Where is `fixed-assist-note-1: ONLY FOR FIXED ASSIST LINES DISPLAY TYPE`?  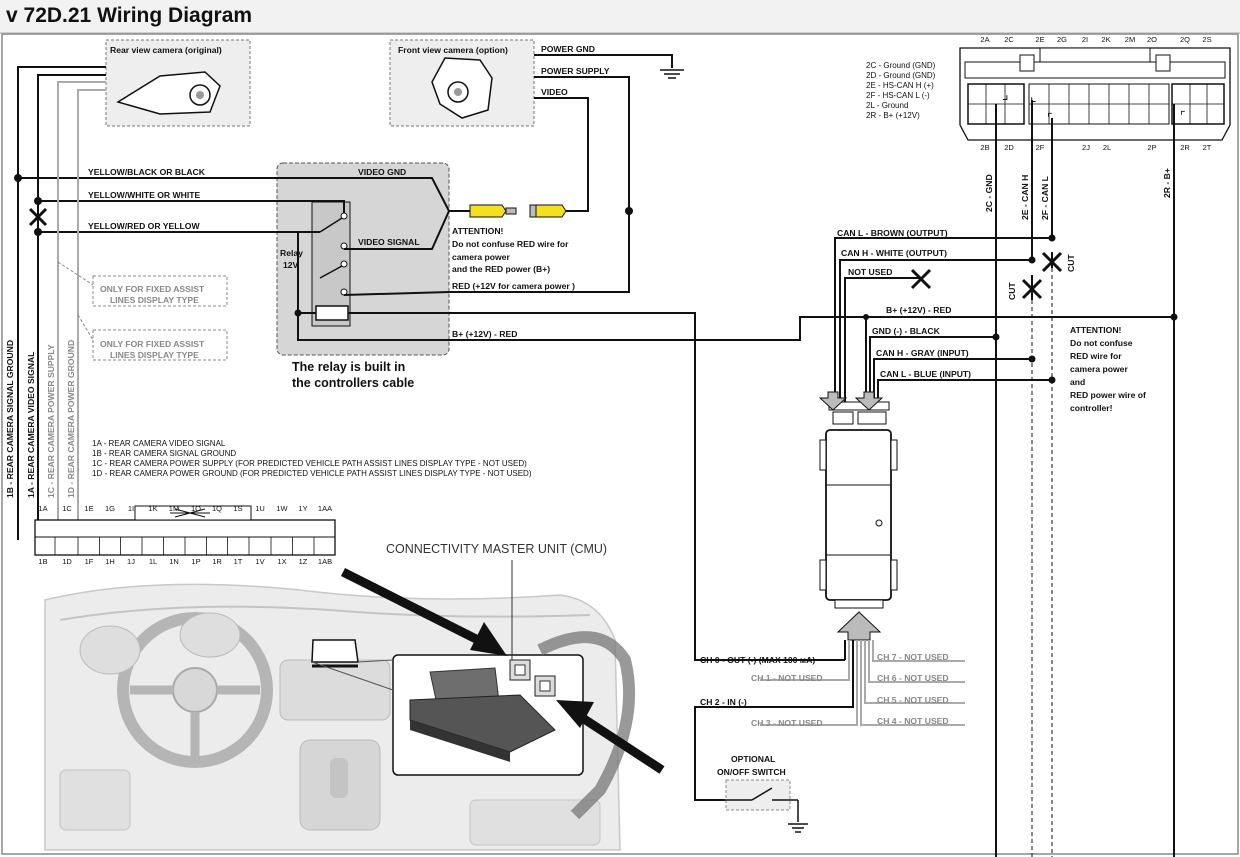
fixed-assist-note-1: ONLY FOR FIXED ASSIST LINES DISPLAY TYPE is located at coordinates (142, 284).